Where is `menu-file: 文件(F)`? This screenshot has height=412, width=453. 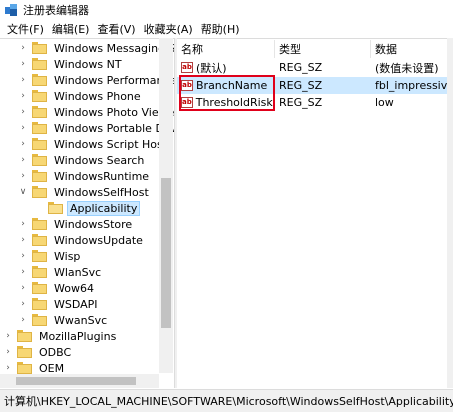
menu-file: 文件(F) is located at coordinates (25, 29).